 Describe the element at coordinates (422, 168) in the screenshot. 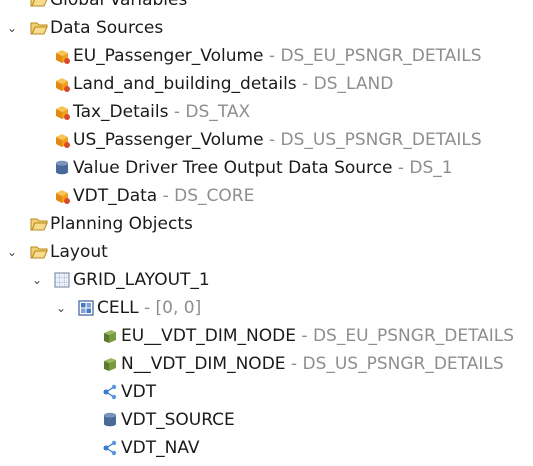

I see `datasource-id: - DS_1` at that location.